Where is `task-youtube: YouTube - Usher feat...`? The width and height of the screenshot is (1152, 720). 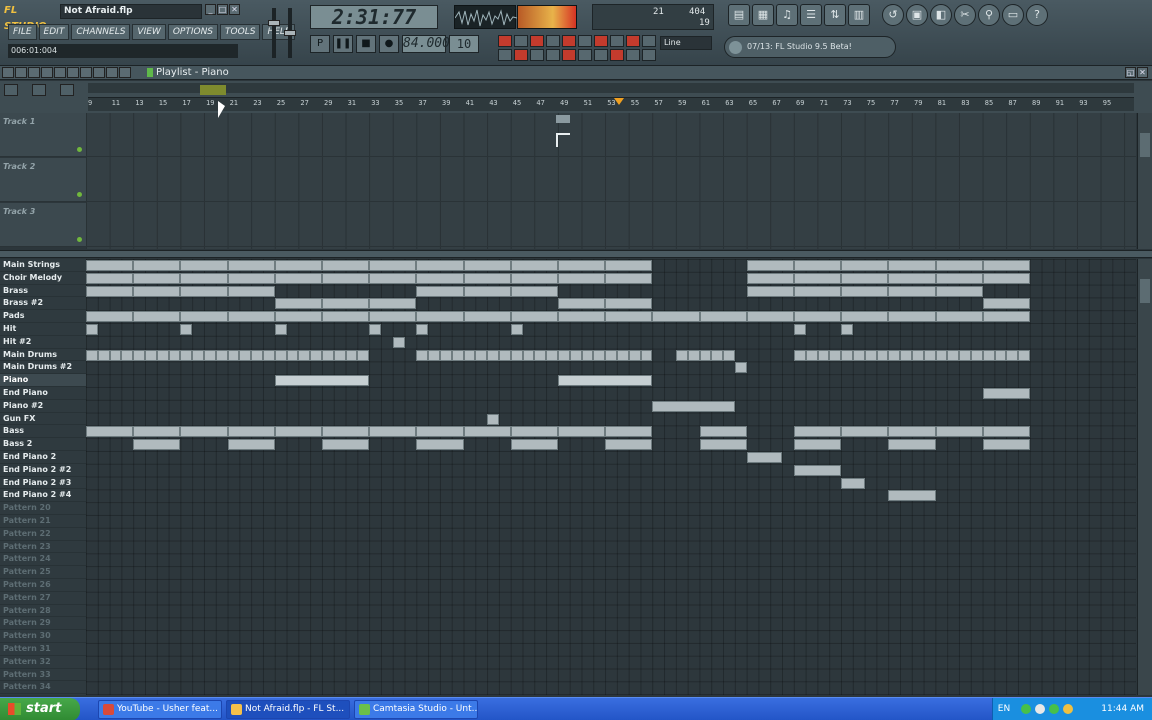 task-youtube: YouTube - Usher feat... is located at coordinates (160, 709).